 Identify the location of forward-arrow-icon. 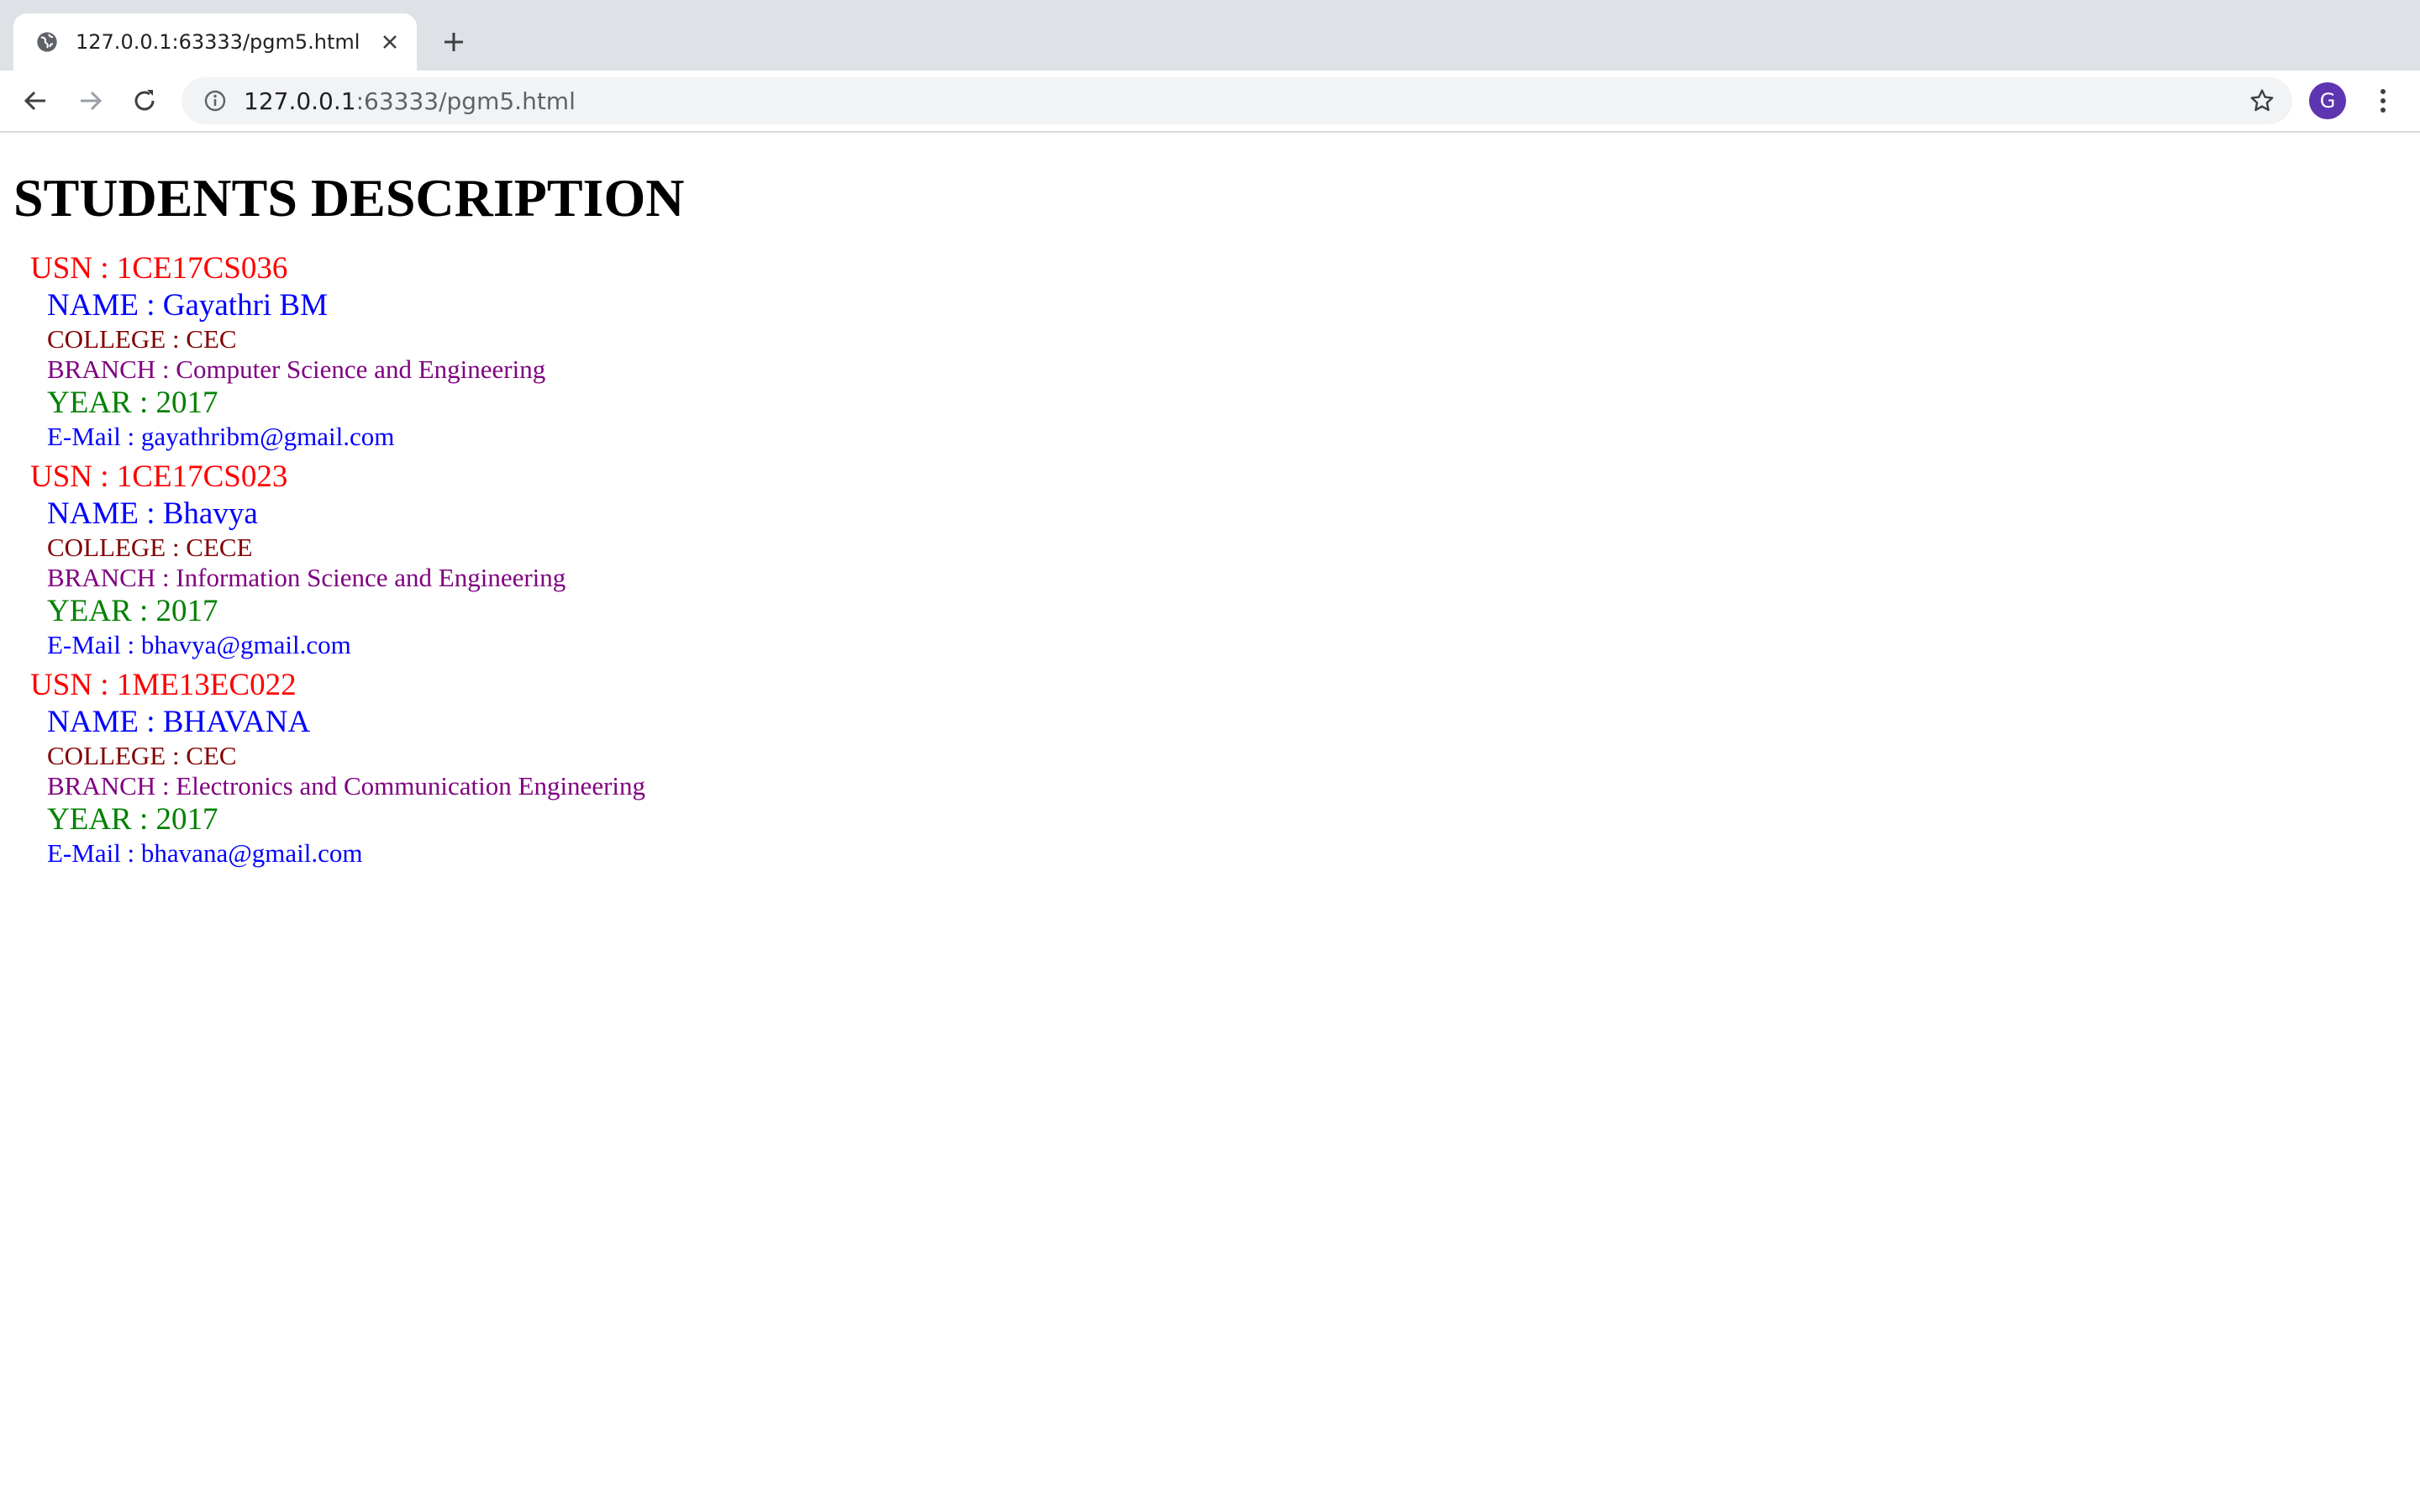
(90, 100).